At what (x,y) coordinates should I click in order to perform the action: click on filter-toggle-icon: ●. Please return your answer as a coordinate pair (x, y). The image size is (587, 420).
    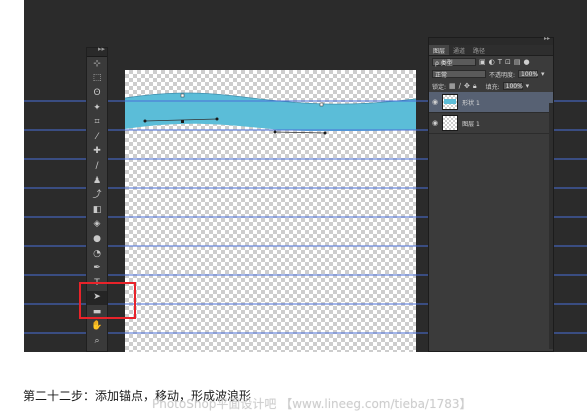
    Looking at the image, I should click on (527, 62).